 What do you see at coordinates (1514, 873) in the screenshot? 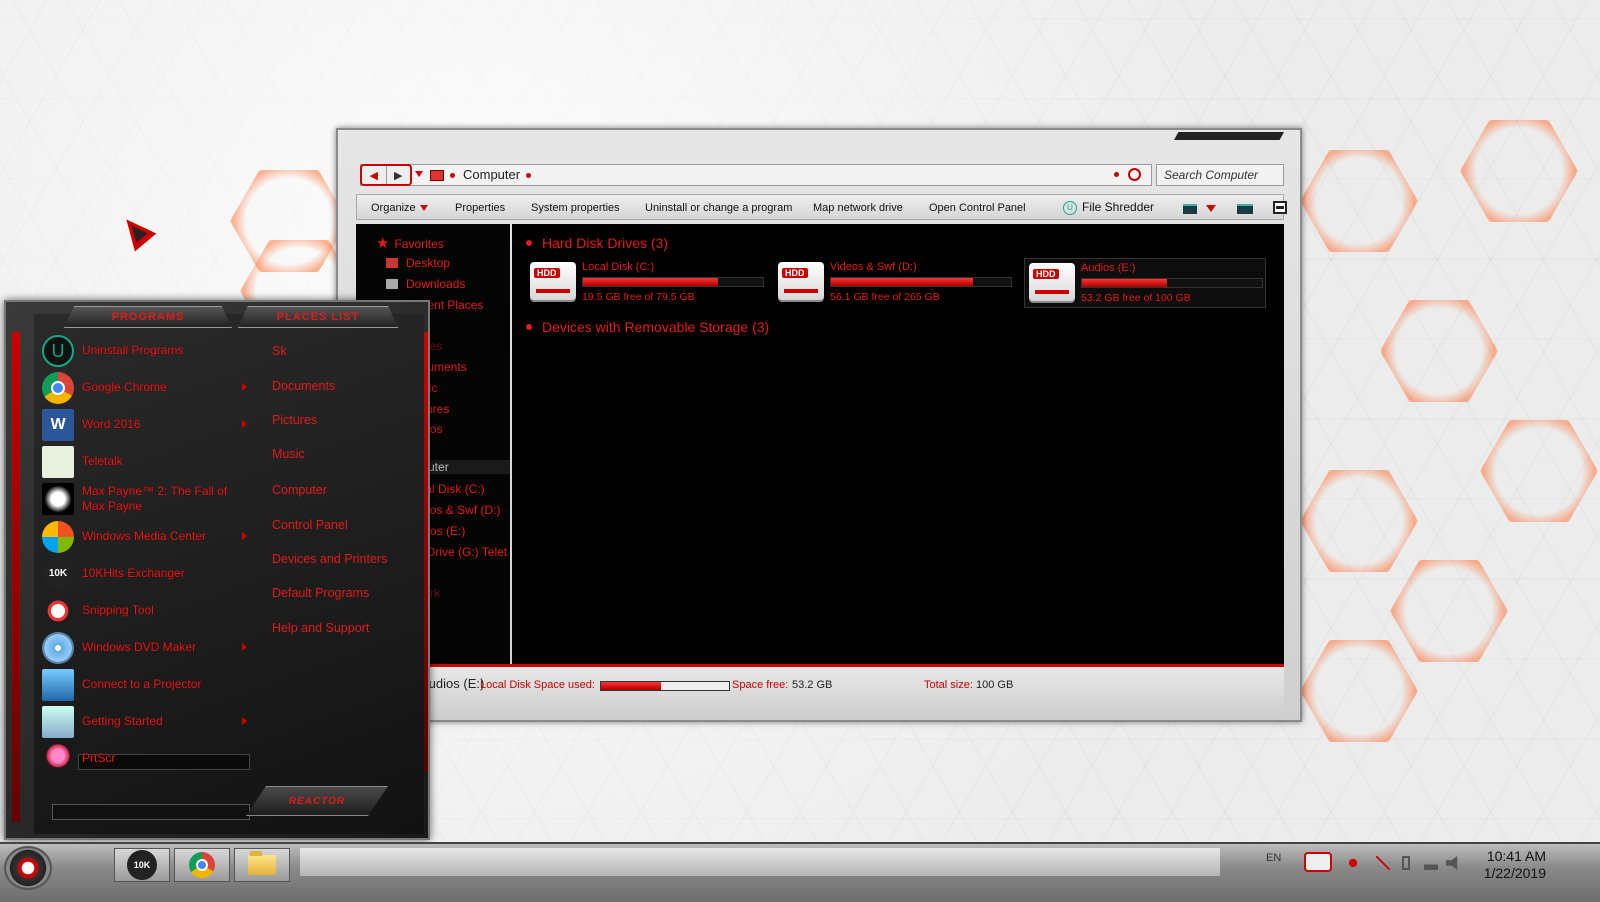
I see `clock-date: 1/22/2019` at bounding box center [1514, 873].